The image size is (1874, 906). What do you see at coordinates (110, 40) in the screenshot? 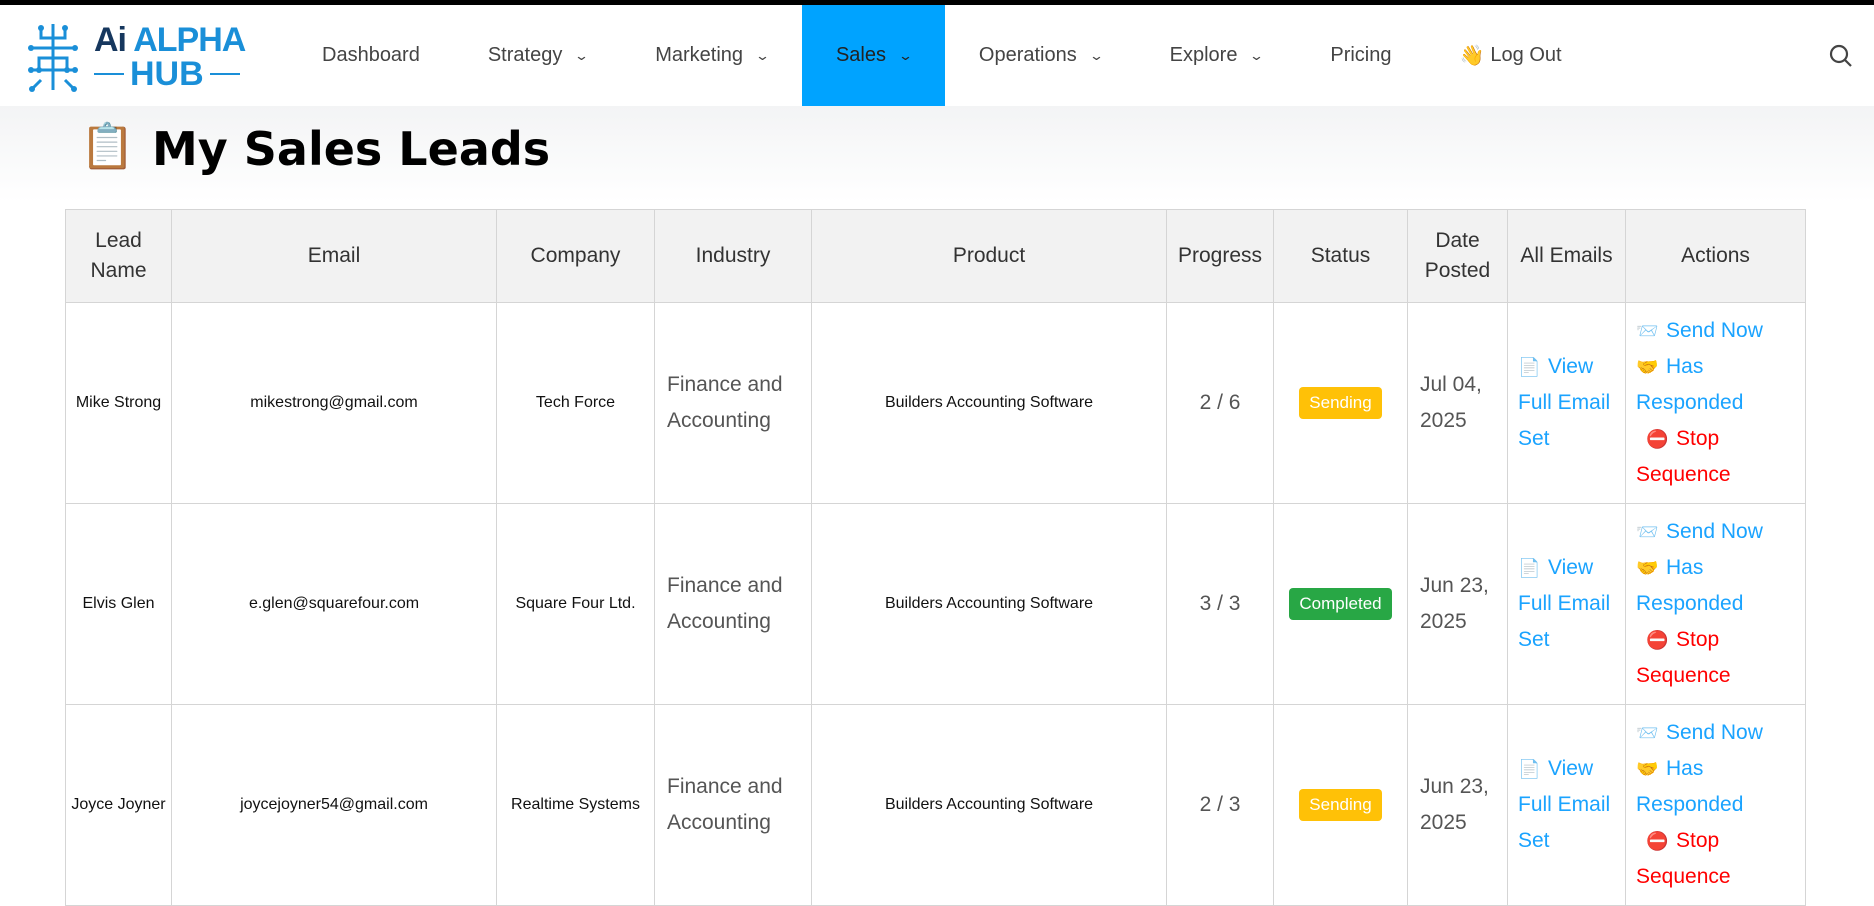
I see `logo-ai: Ai` at bounding box center [110, 40].